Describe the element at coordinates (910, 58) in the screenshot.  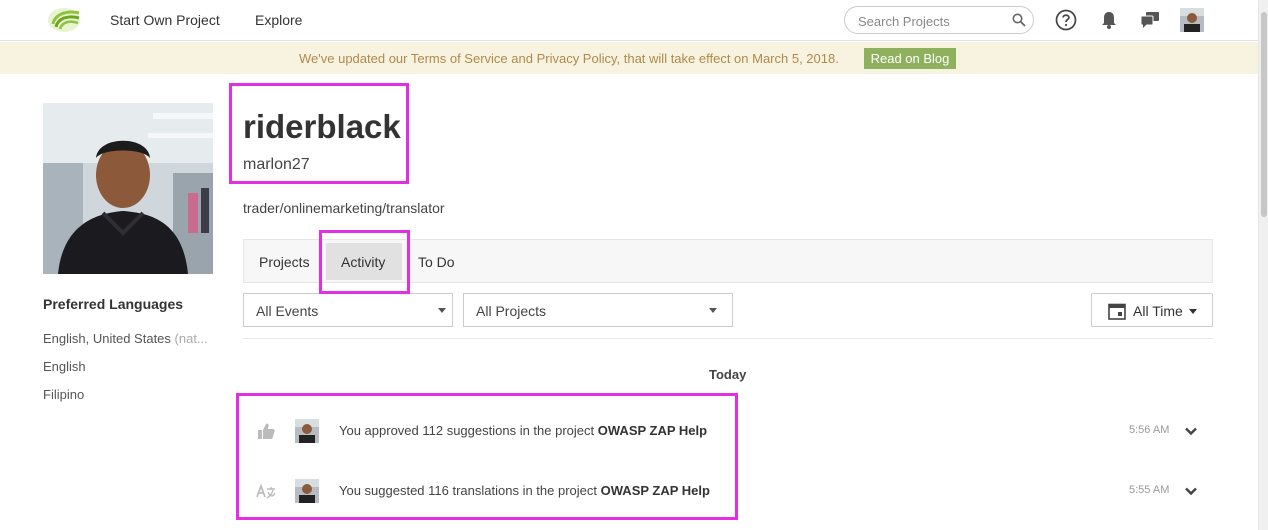
I see `read-on-blog-button: Read on Blog` at that location.